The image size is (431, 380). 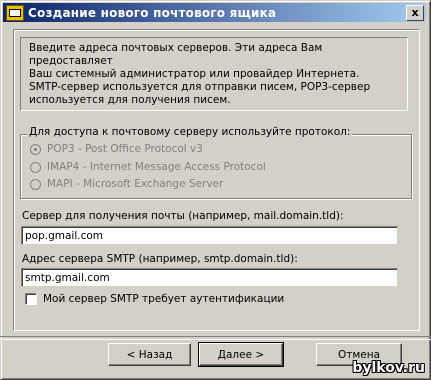 I want to click on next-button: Далее >, so click(x=241, y=354).